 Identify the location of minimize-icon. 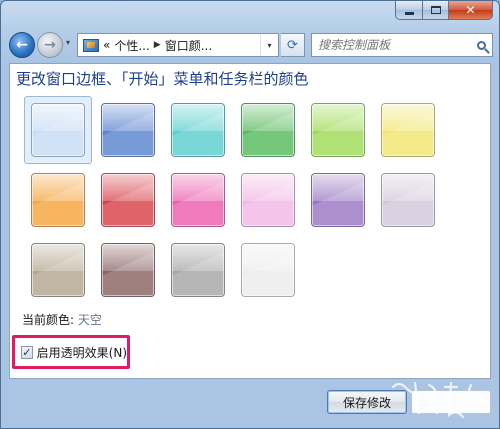
(409, 13).